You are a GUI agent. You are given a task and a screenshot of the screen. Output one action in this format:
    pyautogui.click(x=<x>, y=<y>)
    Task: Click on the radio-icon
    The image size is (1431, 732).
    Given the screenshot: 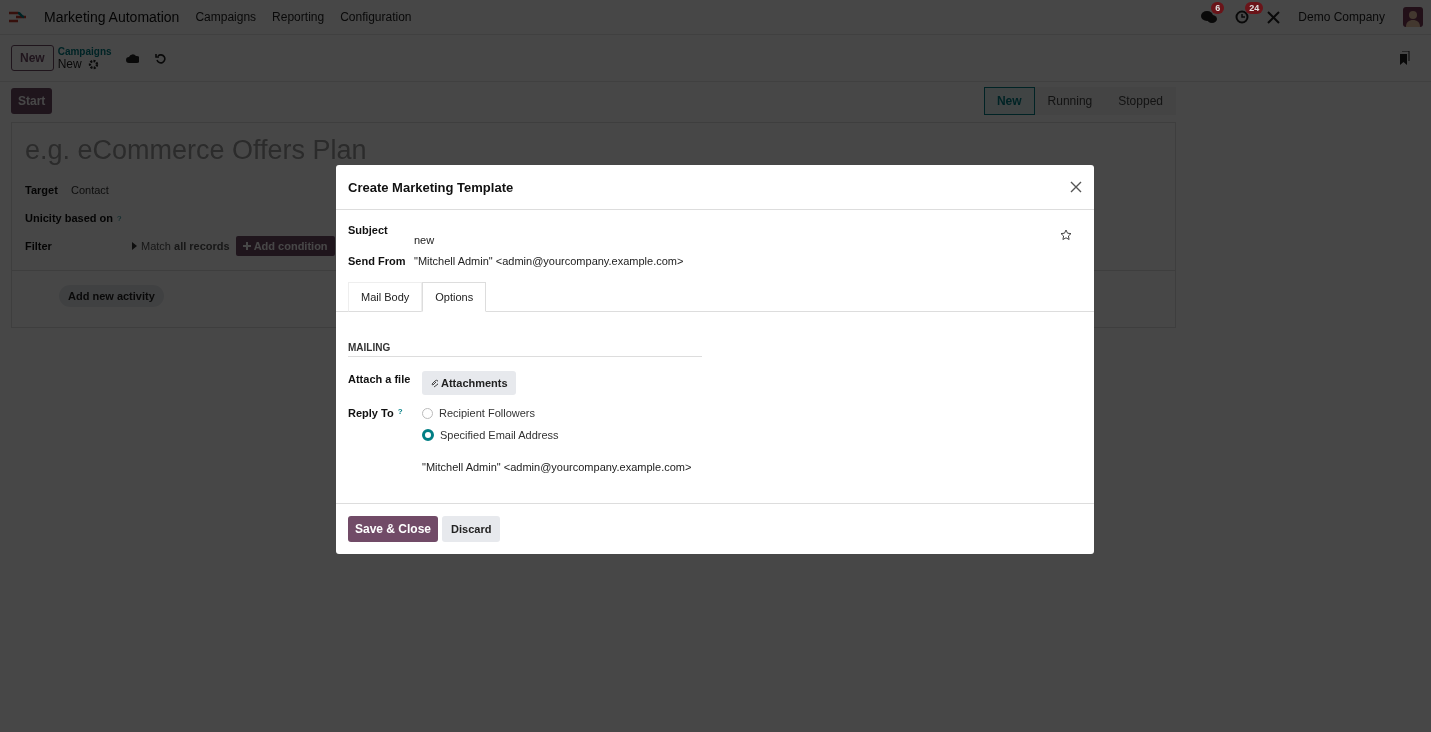 What is the action you would take?
    pyautogui.click(x=428, y=435)
    